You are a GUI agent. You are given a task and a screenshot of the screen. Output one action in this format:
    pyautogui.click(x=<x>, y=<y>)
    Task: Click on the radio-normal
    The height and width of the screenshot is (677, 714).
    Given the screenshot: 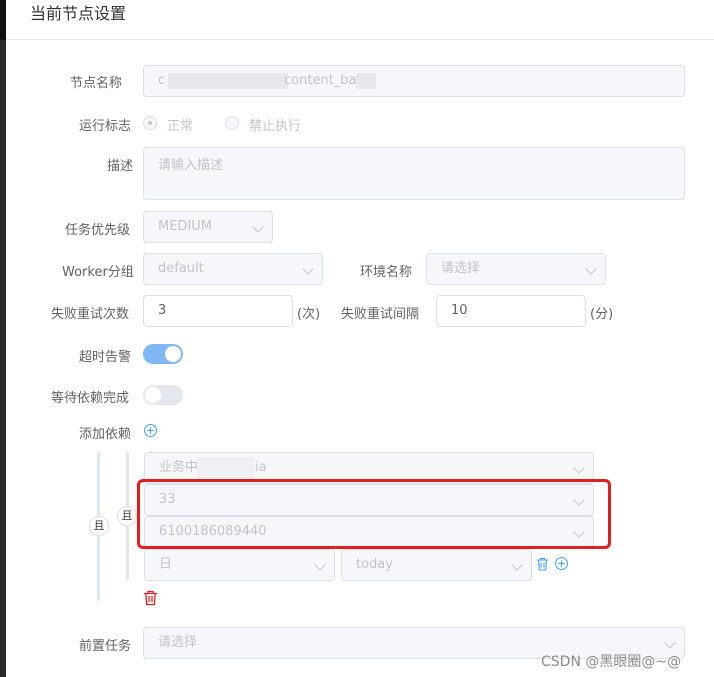 What is the action you would take?
    pyautogui.click(x=150, y=123)
    